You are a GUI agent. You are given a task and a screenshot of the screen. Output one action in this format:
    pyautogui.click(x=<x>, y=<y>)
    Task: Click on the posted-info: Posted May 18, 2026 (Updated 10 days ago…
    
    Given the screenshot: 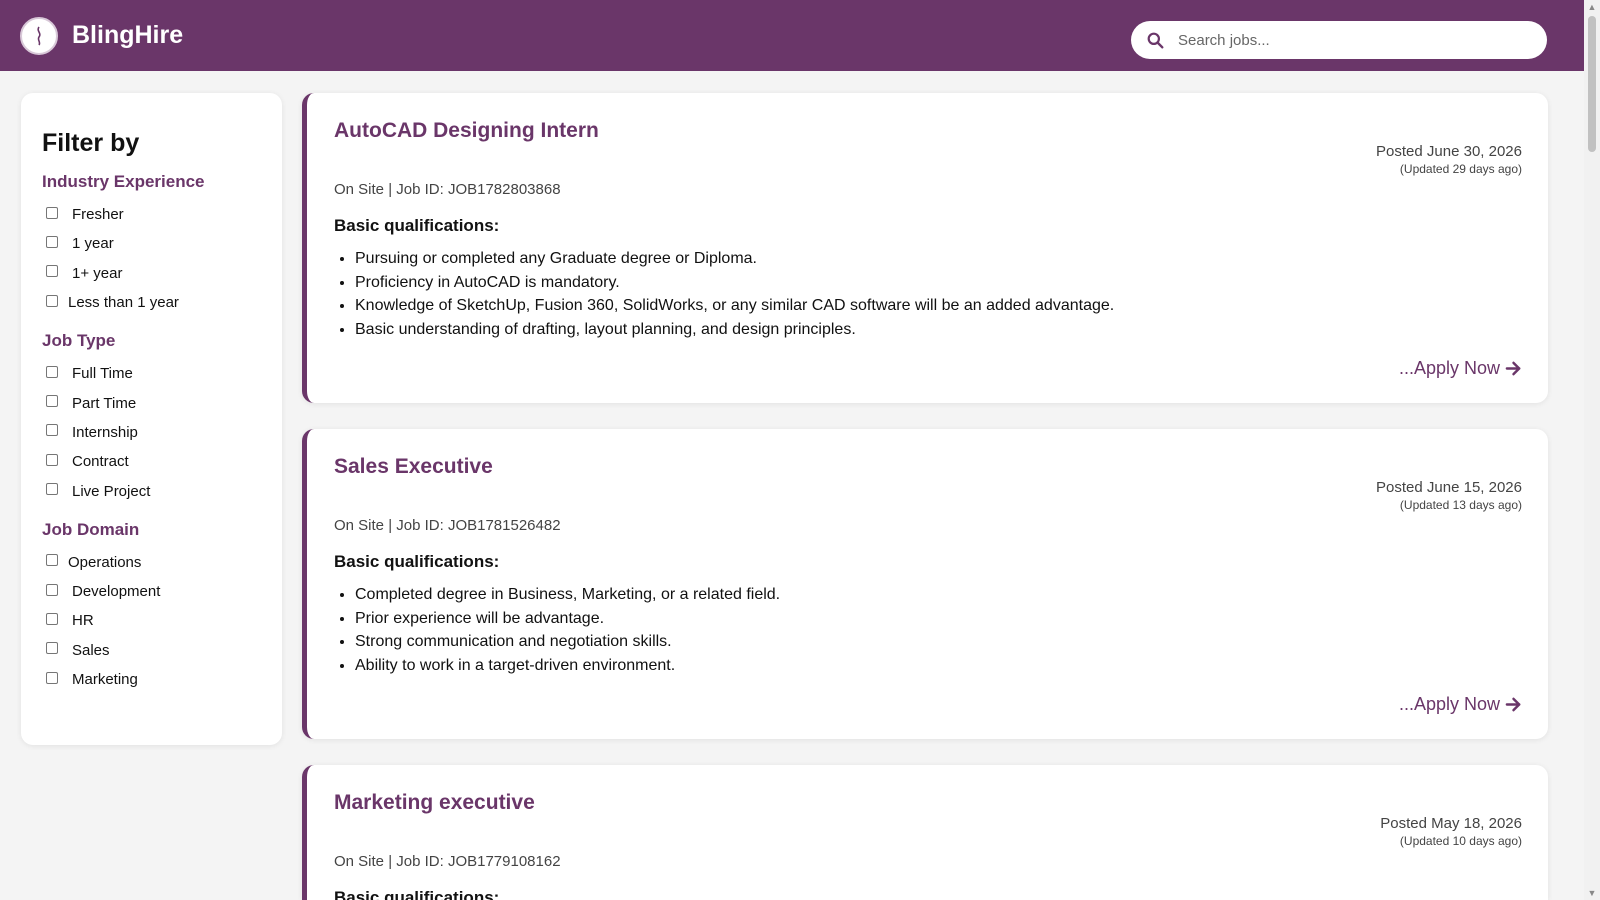 What is the action you would take?
    pyautogui.click(x=1451, y=831)
    